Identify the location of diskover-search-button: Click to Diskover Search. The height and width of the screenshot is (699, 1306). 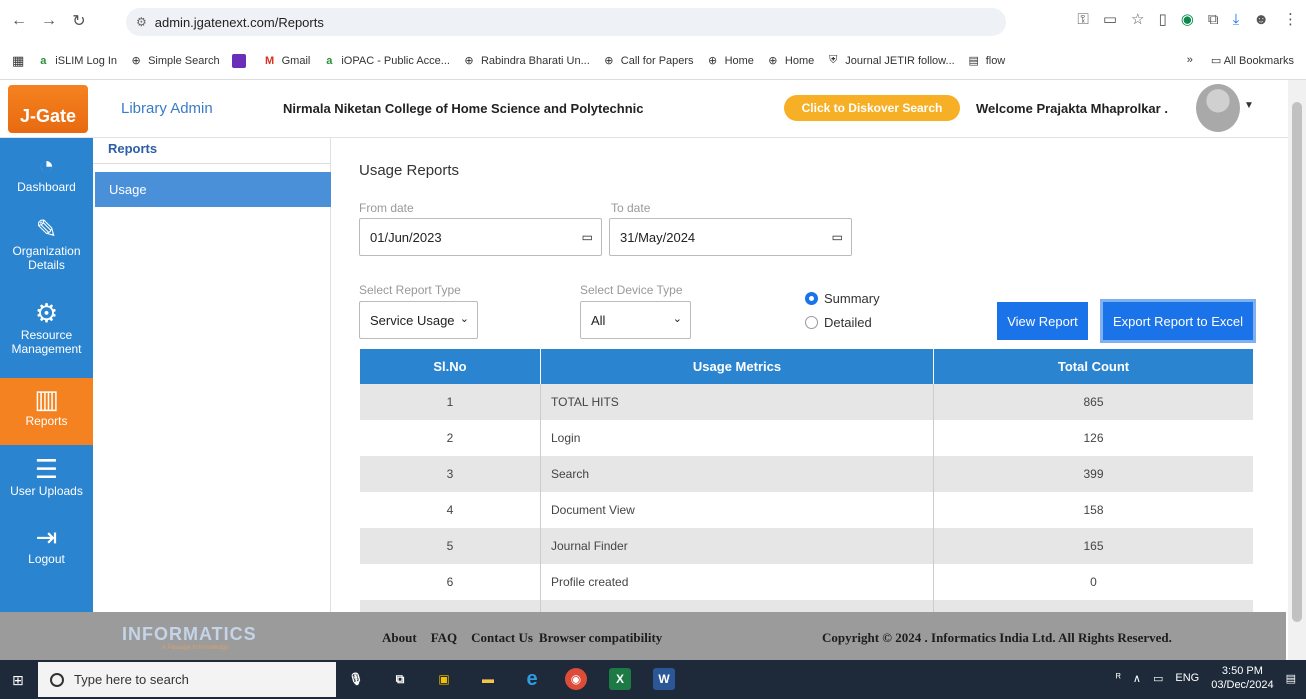
(872, 108).